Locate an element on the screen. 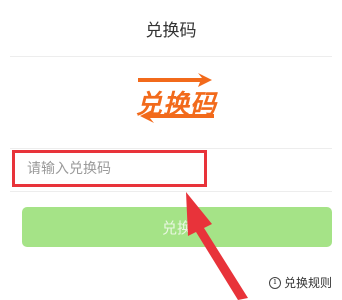 Image resolution: width=342 pixels, height=300 pixels. redeem-logo: 兑换码 is located at coordinates (176, 100).